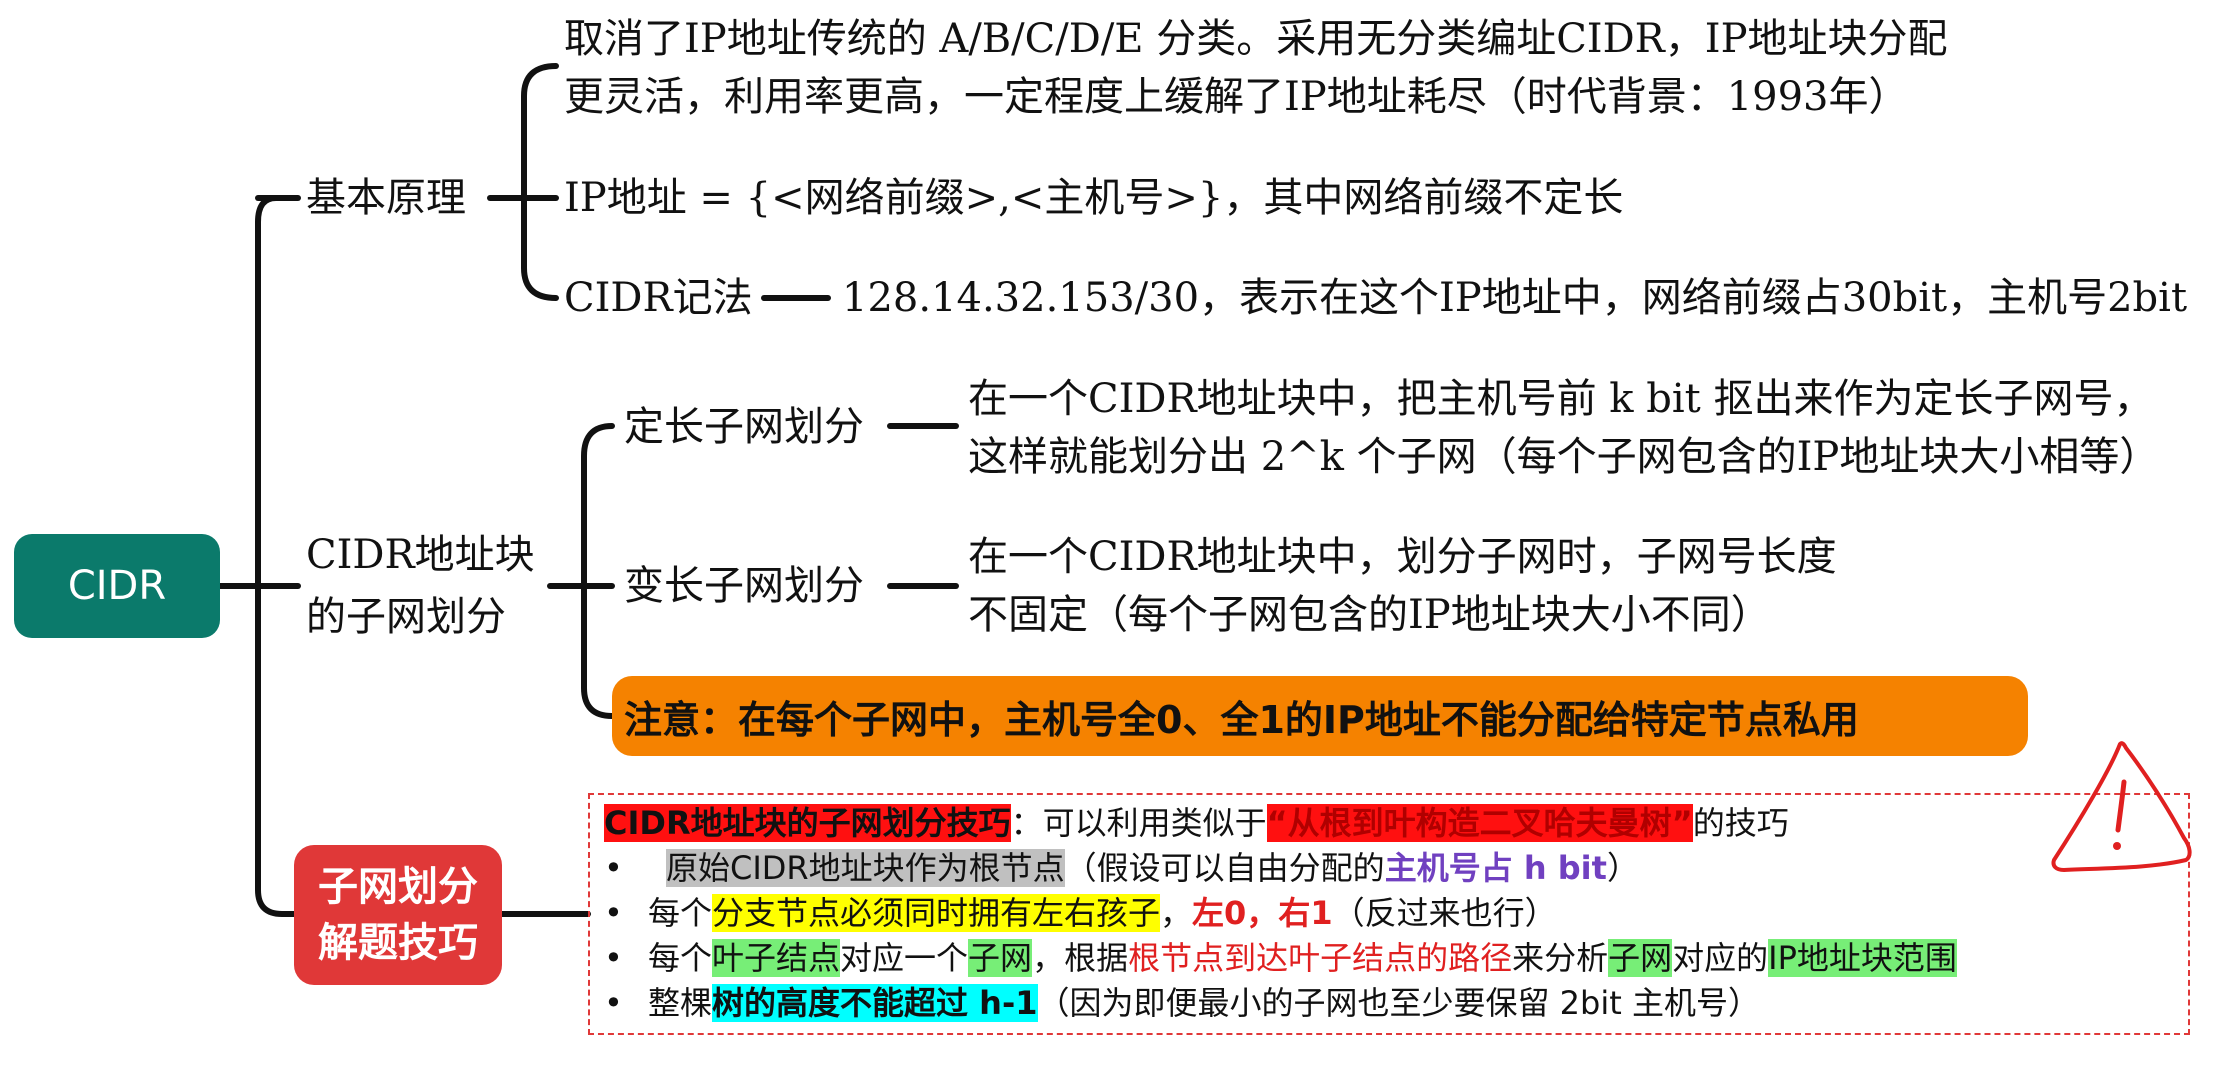 This screenshot has width=2219, height=1065. Describe the element at coordinates (1479, 823) in the screenshot. I see `tips-title-quote: “从根到叶构造二叉哈夫曼树”` at that location.